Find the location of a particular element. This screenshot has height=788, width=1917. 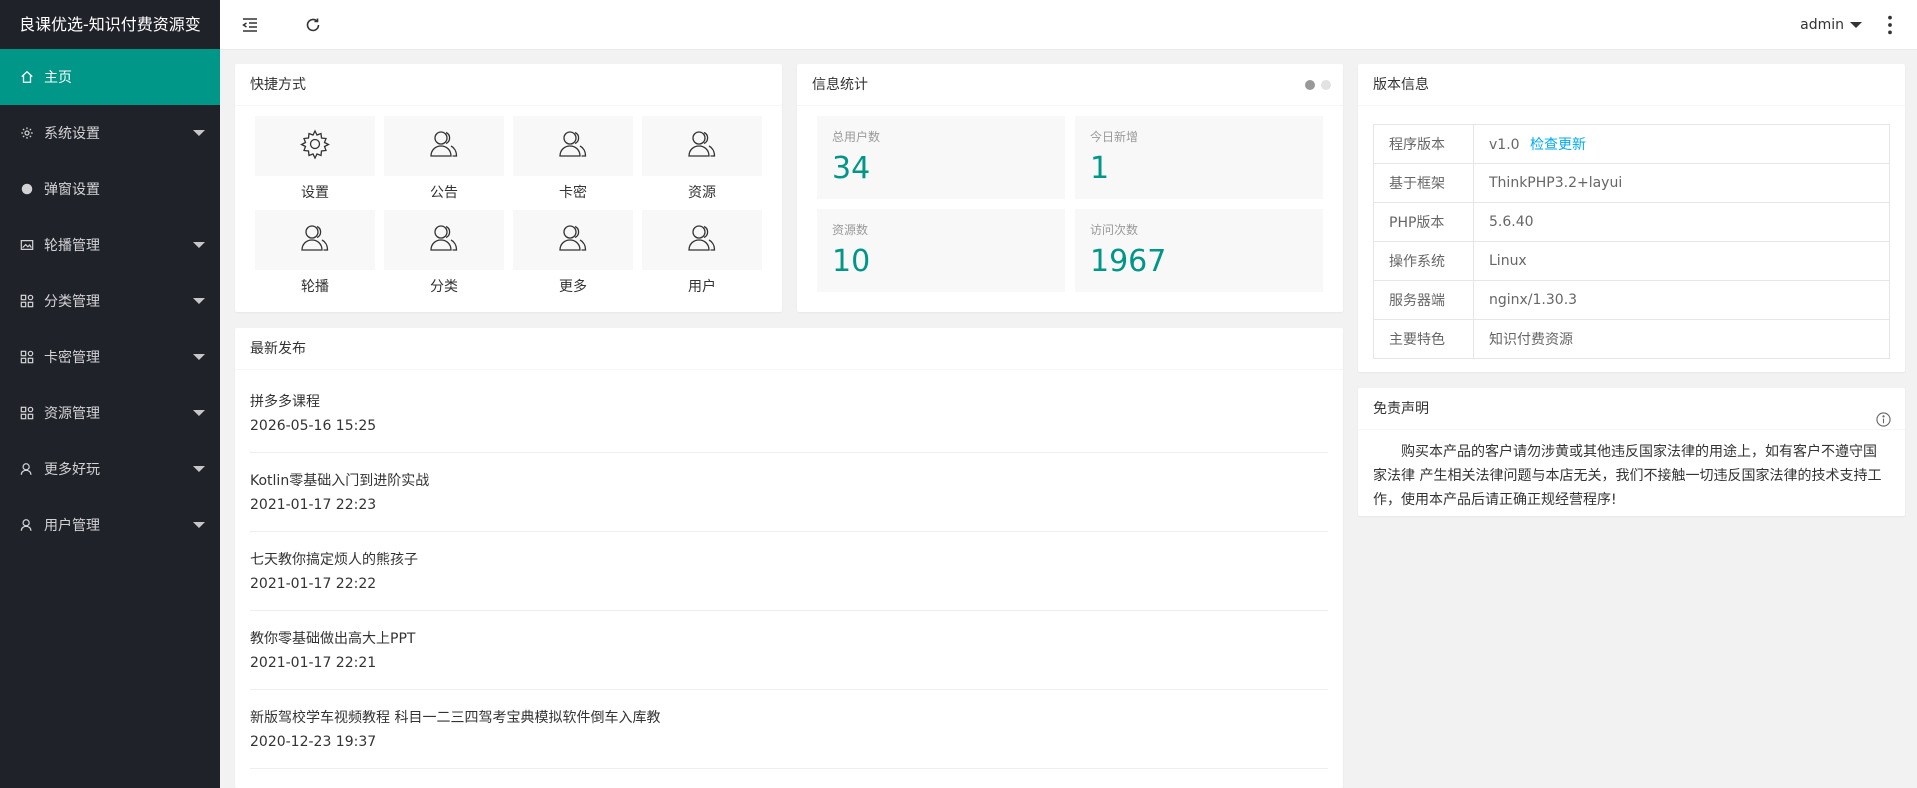

quick-item-label: 分类 is located at coordinates (444, 287).